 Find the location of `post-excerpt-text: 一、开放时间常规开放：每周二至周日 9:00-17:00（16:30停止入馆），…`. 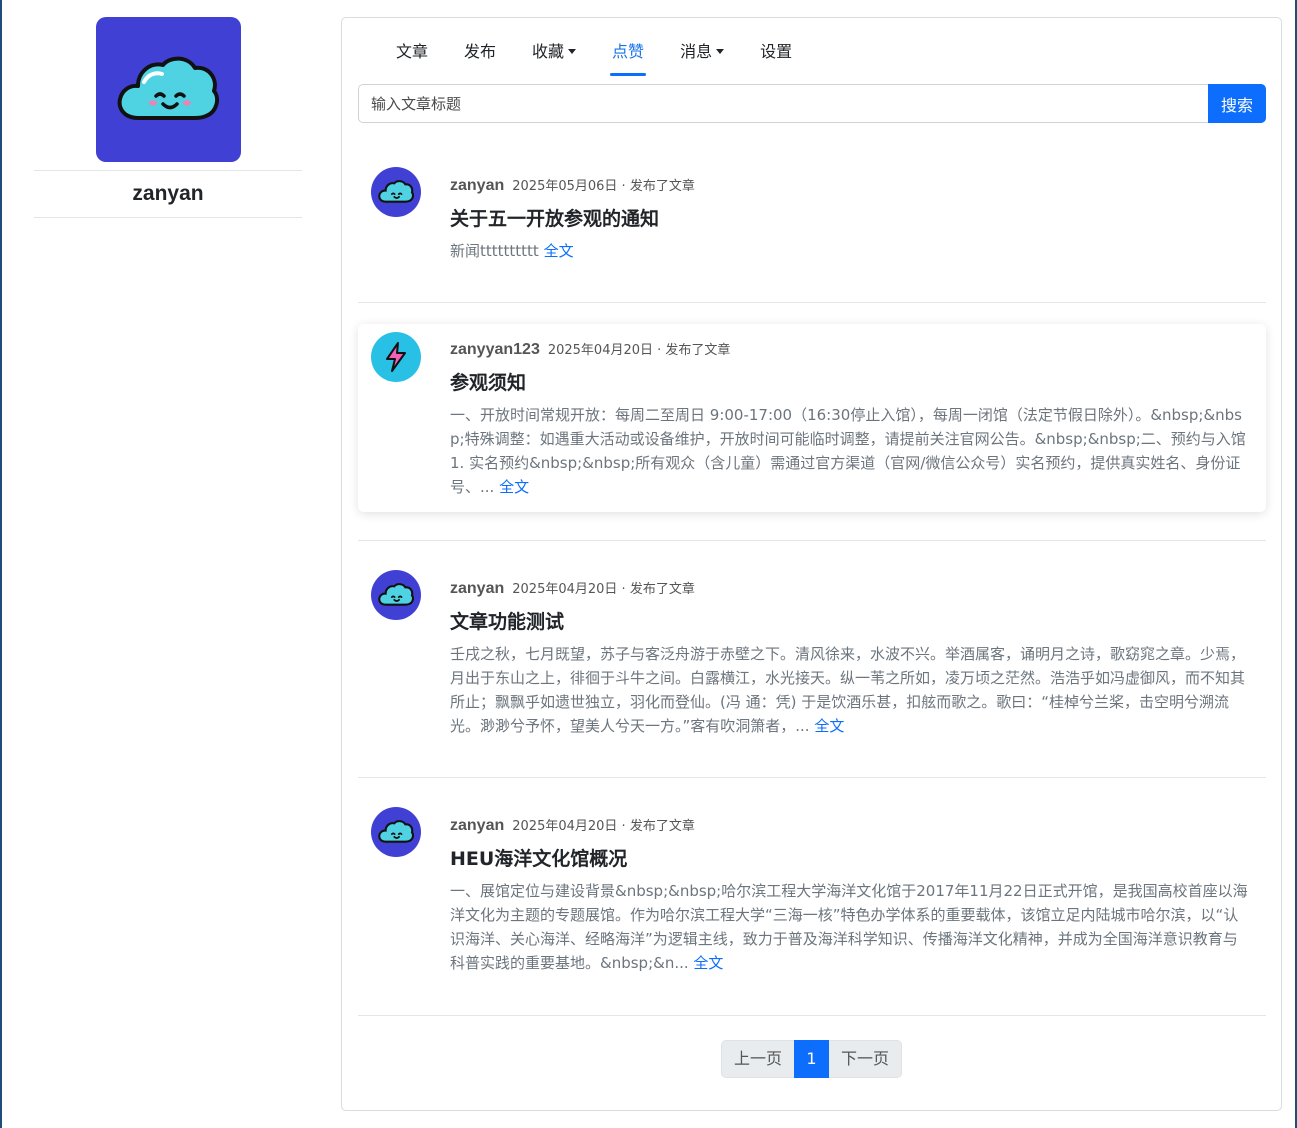

post-excerpt-text: 一、开放时间常规开放：每周二至周日 9:00-17:00（16:30停止入馆），… is located at coordinates (848, 451).